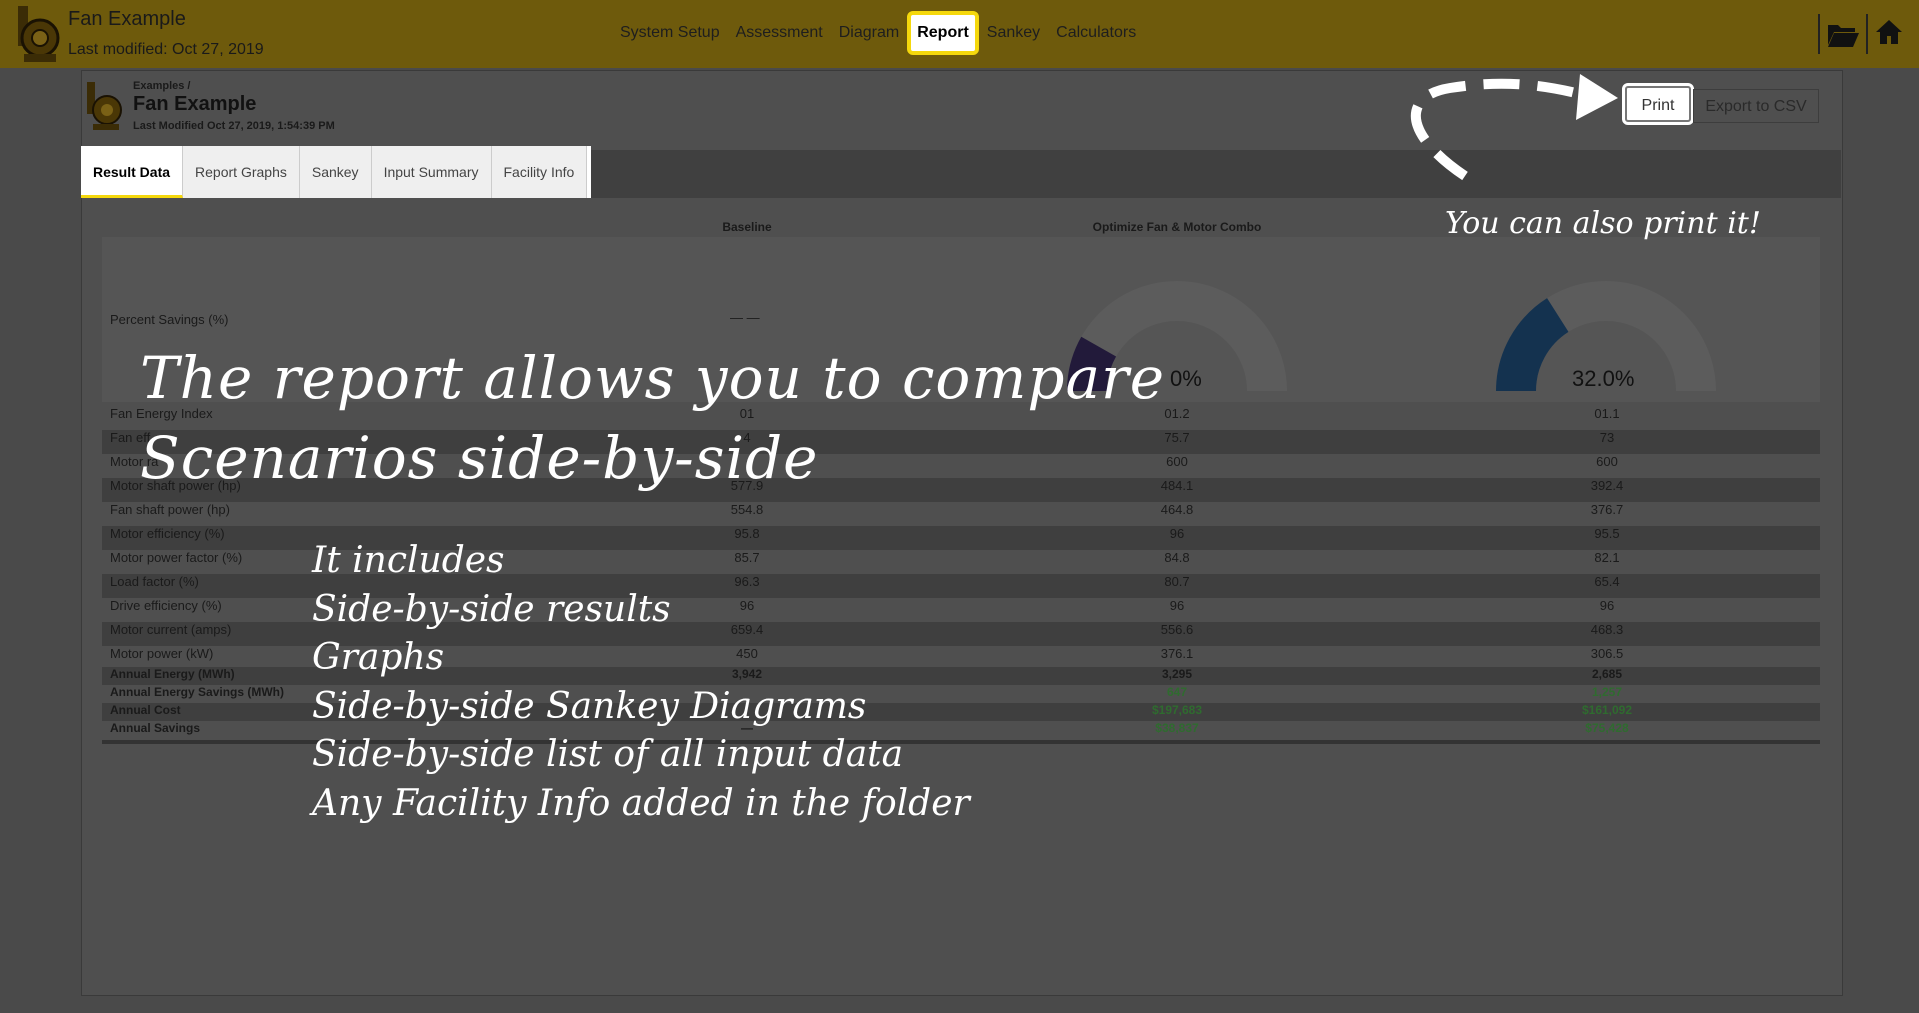 This screenshot has width=1919, height=1013. I want to click on gauge-value-scenario-2: 32.0%, so click(1603, 378).